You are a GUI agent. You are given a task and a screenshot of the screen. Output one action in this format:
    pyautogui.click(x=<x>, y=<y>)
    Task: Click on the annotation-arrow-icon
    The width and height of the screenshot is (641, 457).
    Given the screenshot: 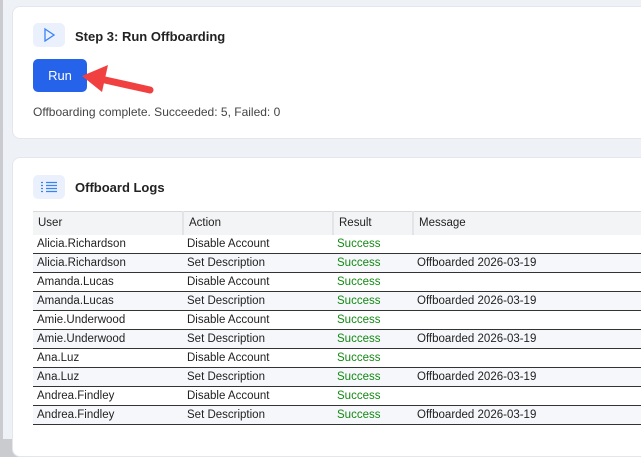 What is the action you would take?
    pyautogui.click(x=118, y=79)
    